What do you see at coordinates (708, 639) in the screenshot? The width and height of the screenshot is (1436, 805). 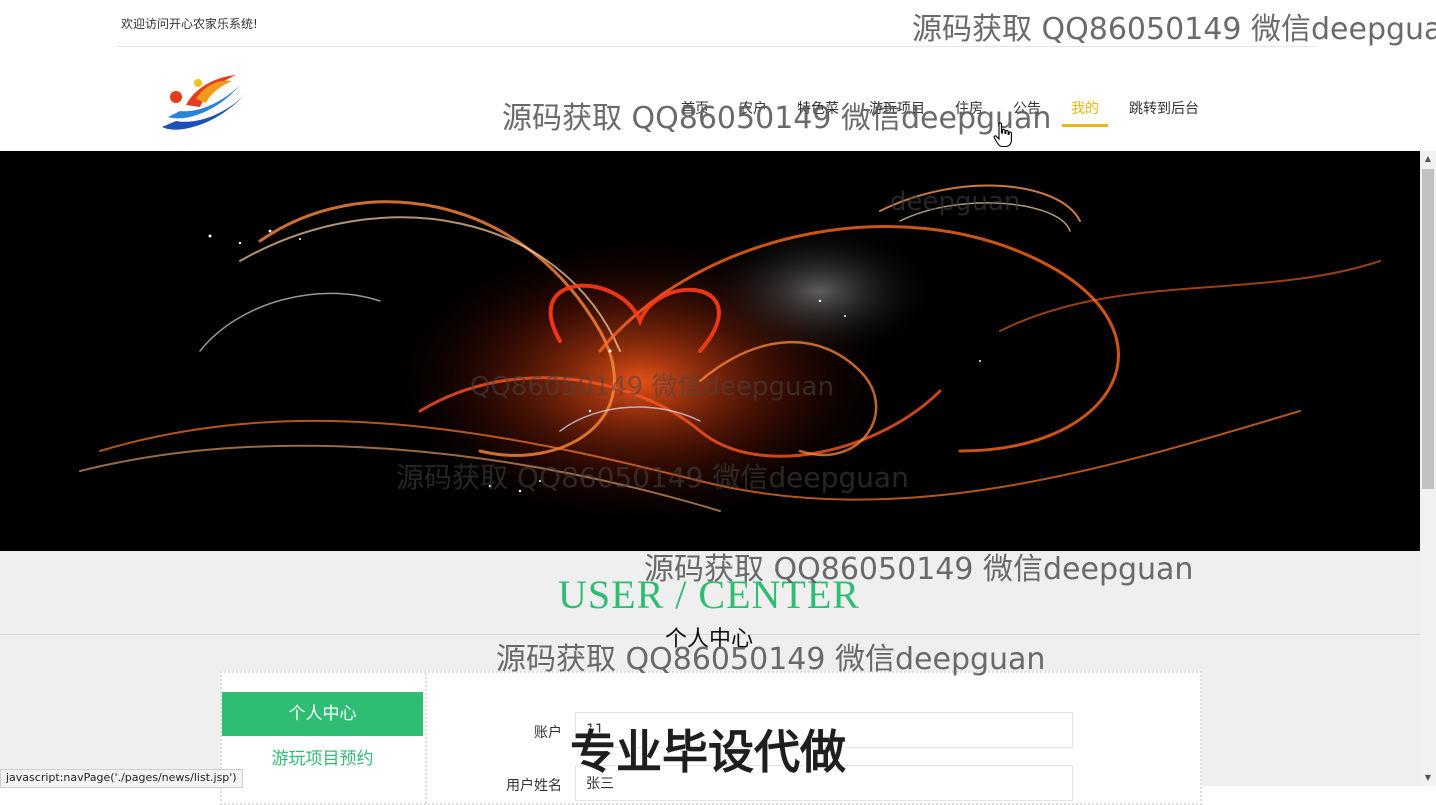 I see `section-title-cn: 个人中心` at bounding box center [708, 639].